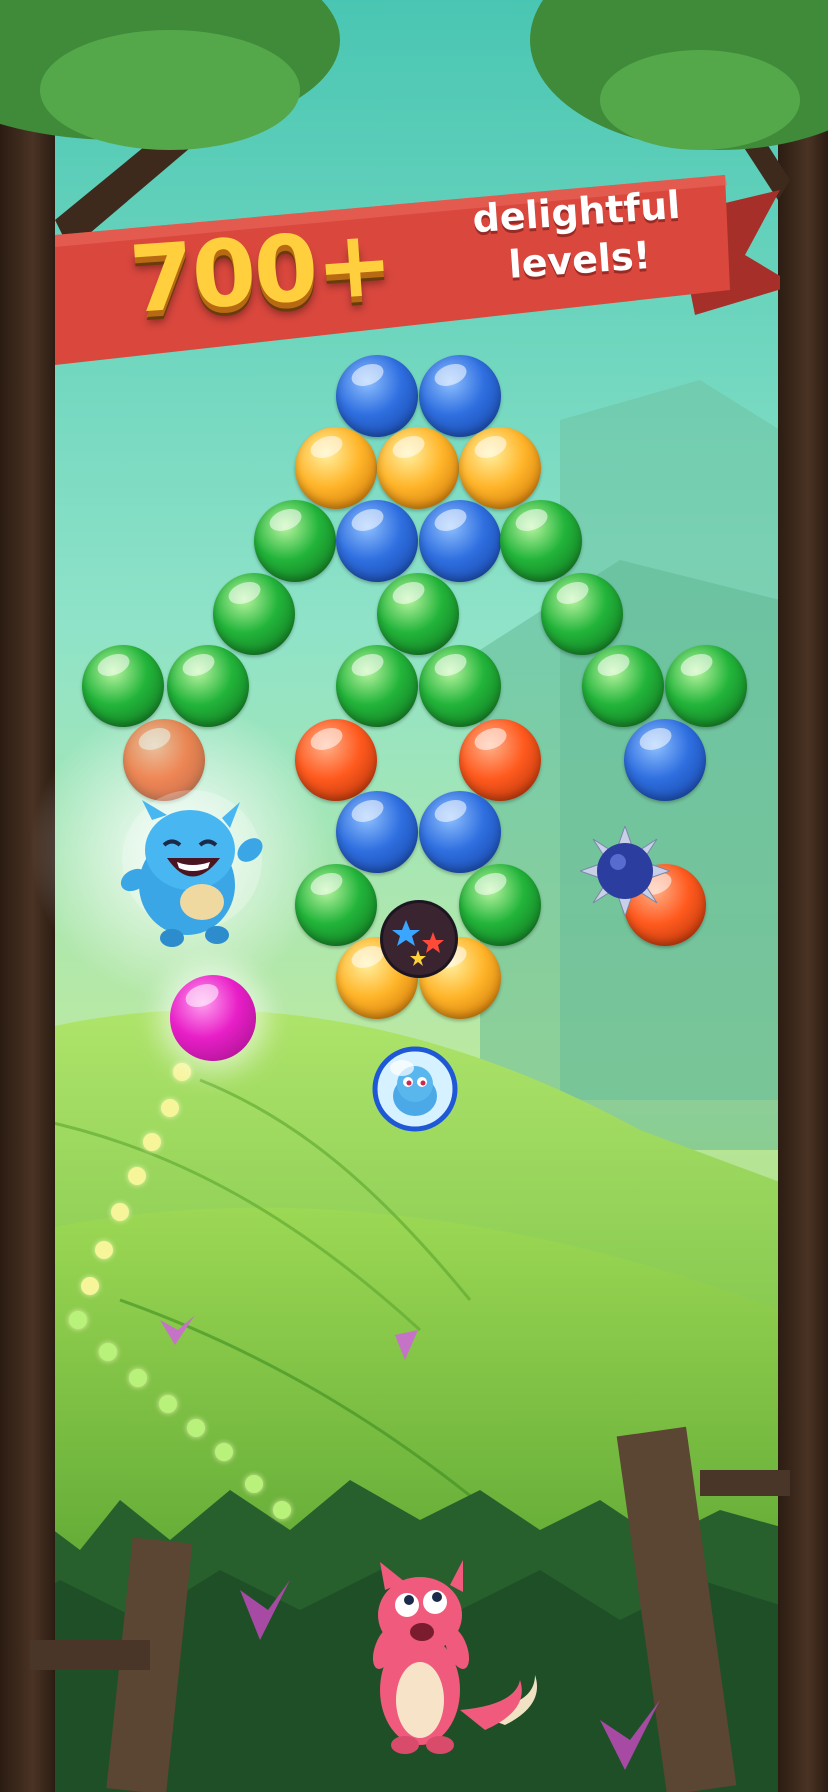 The image size is (828, 1792). I want to click on banner-subtitle: delightful levels!, so click(578, 236).